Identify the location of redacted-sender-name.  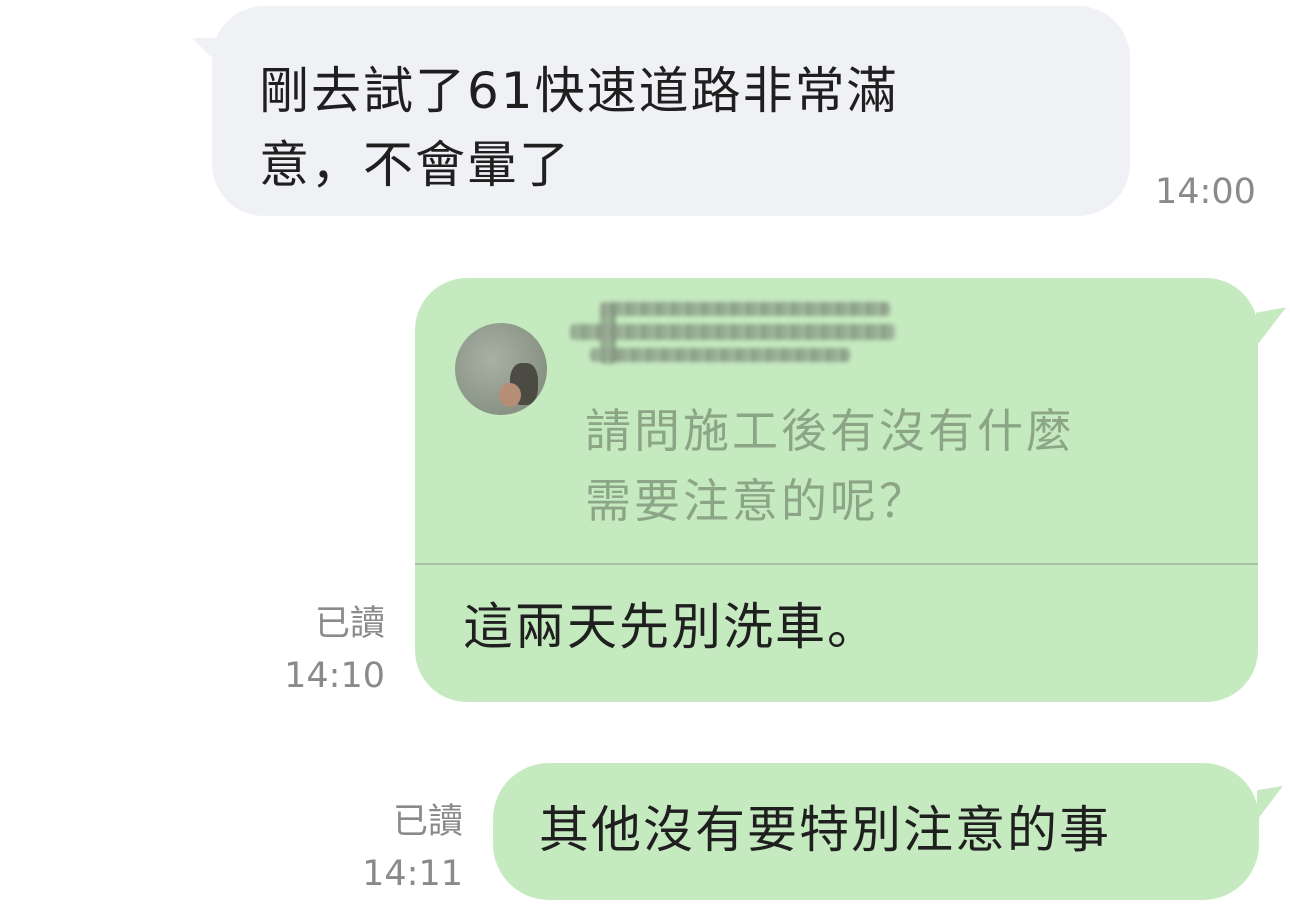
(735, 333).